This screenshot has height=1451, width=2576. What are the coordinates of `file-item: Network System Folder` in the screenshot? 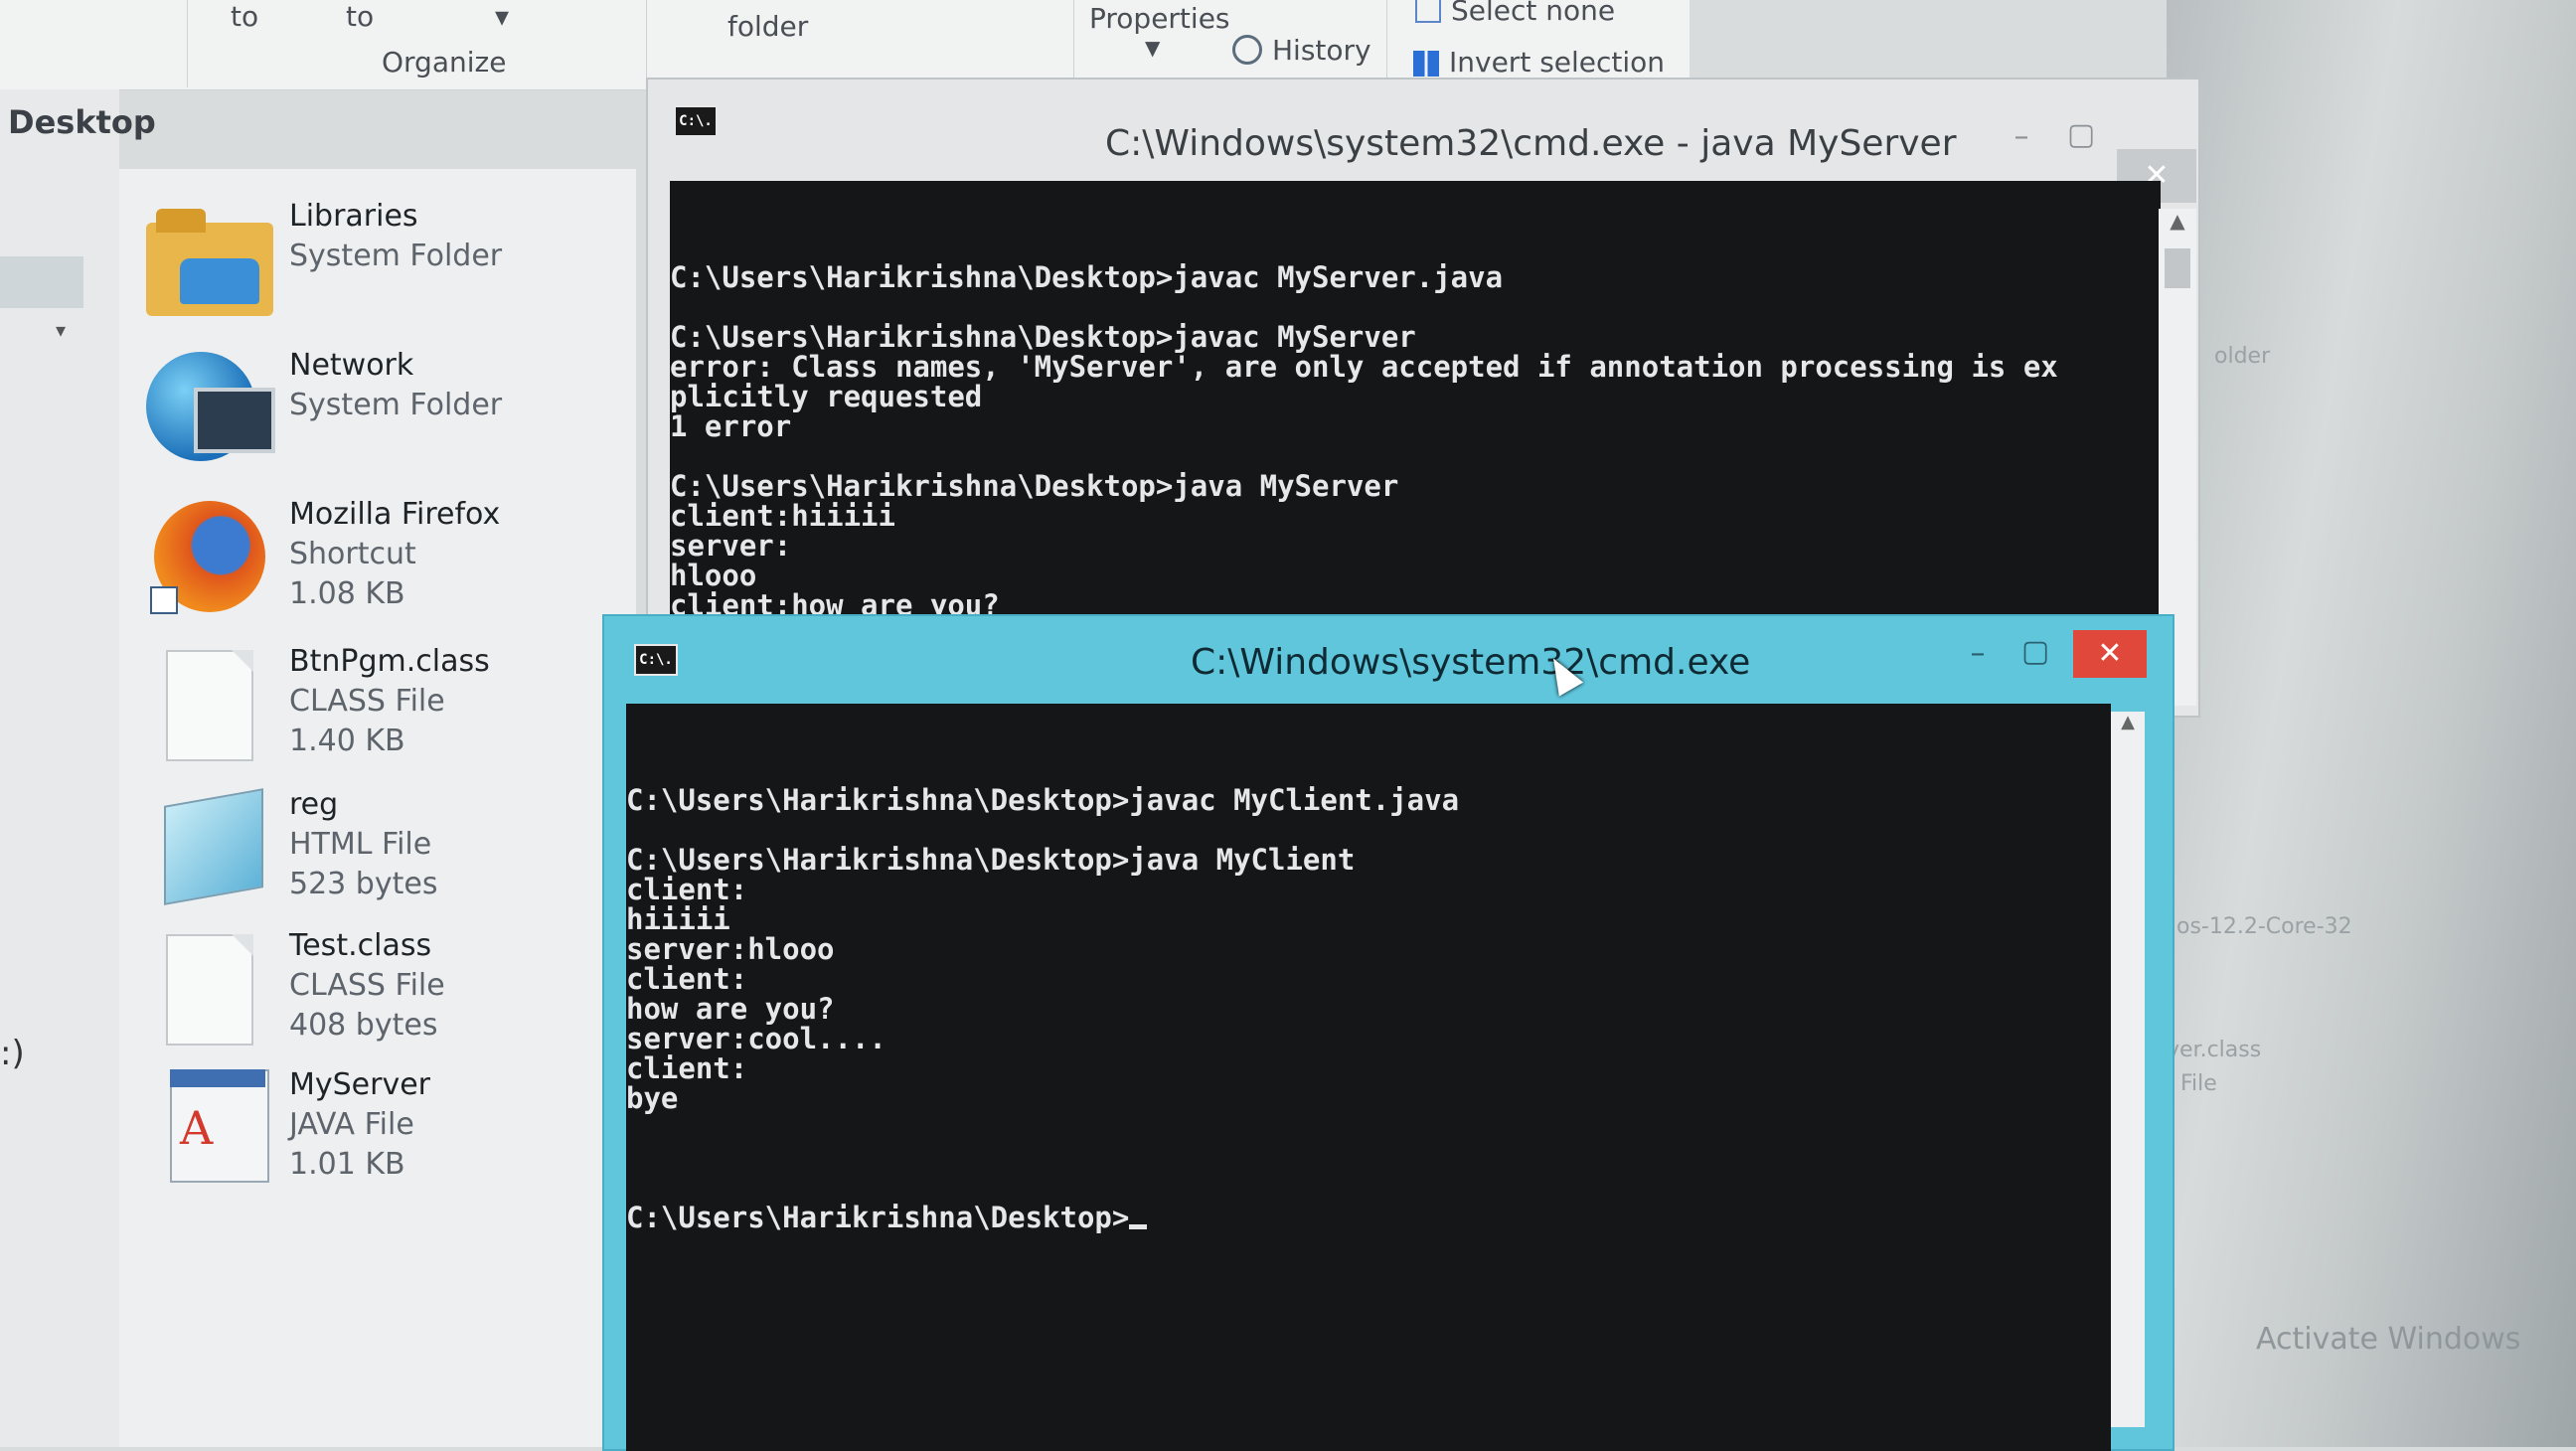 It's located at (382, 412).